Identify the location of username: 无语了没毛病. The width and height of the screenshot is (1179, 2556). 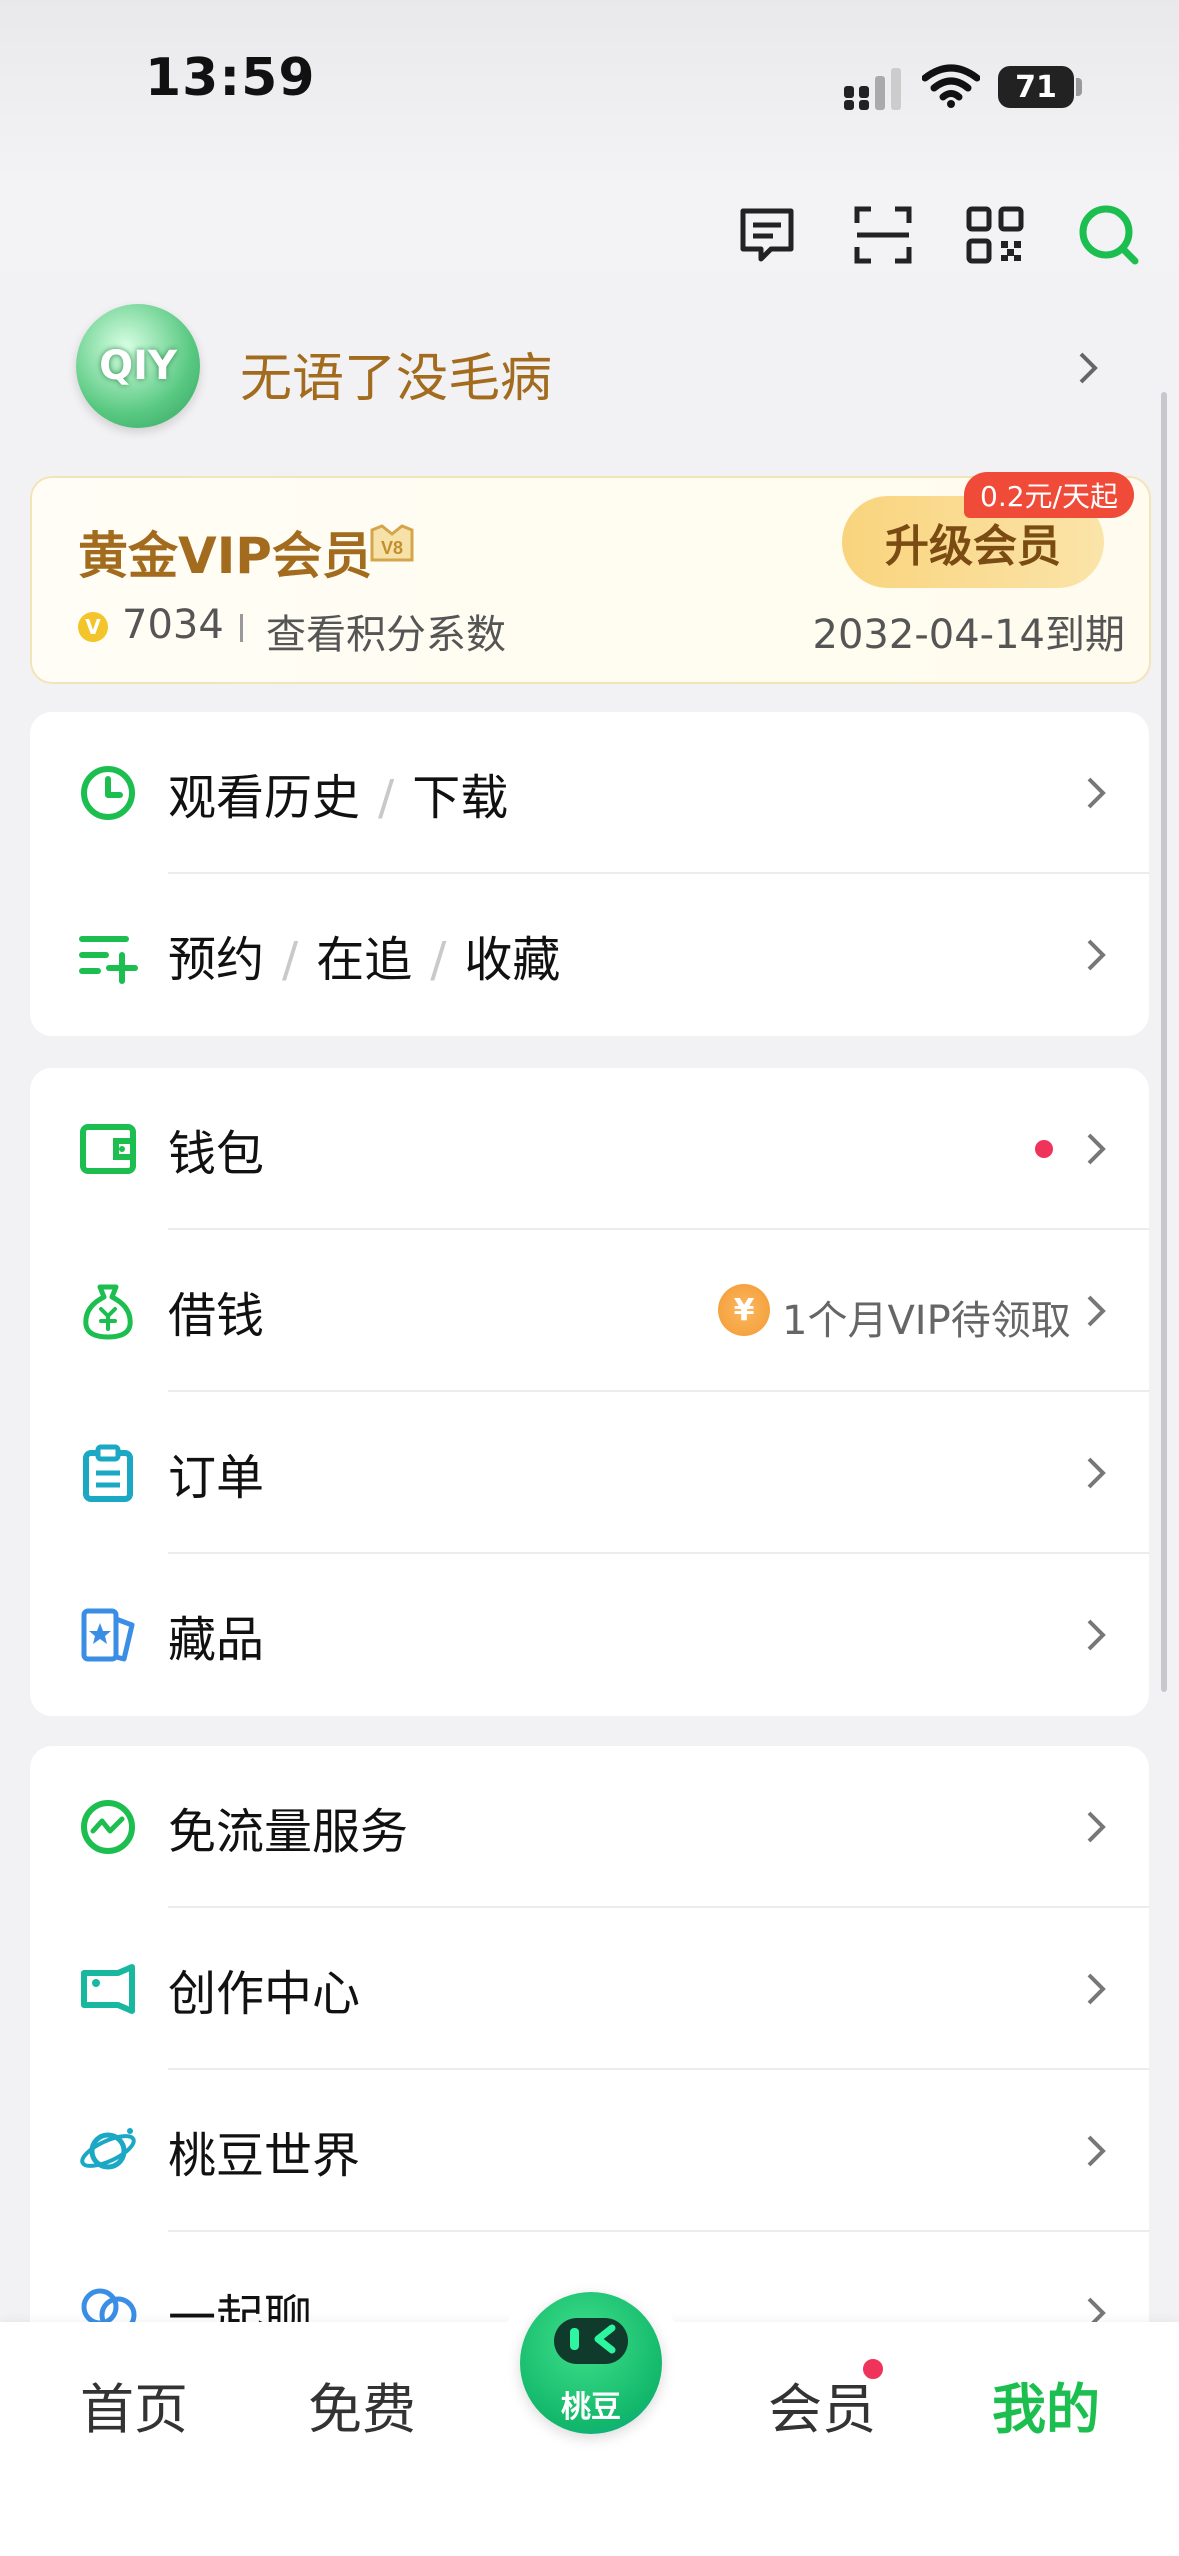
(396, 373).